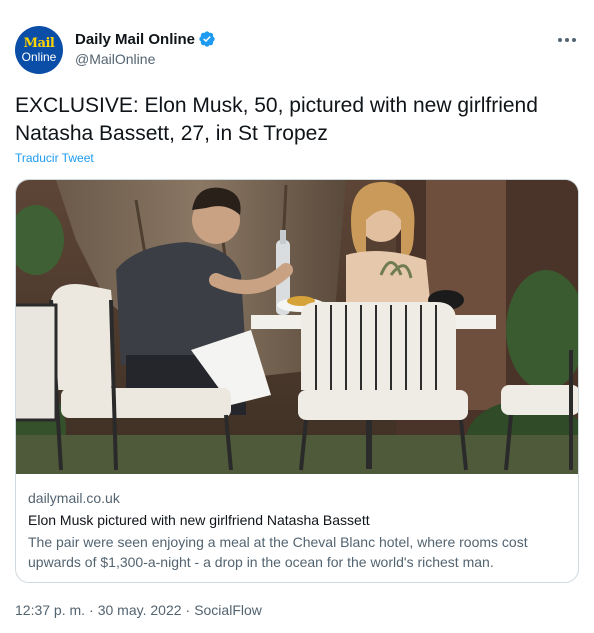 This screenshot has width=594, height=633. Describe the element at coordinates (39, 43) in the screenshot. I see `avatar-logo-line1: Mail` at that location.